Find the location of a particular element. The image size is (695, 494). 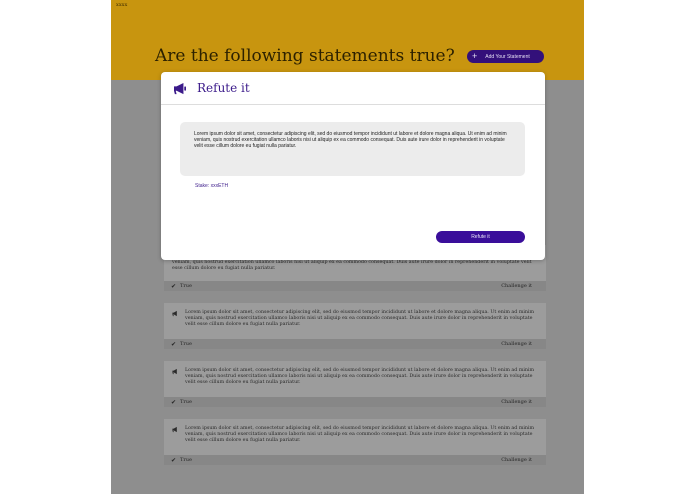

stake-label: Stake: xxxETH is located at coordinates (212, 186).